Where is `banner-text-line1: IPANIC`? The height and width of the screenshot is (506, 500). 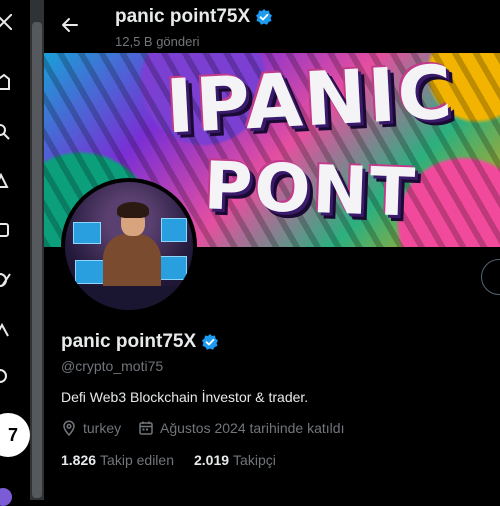
banner-text-line1: IPANIC is located at coordinates (310, 102).